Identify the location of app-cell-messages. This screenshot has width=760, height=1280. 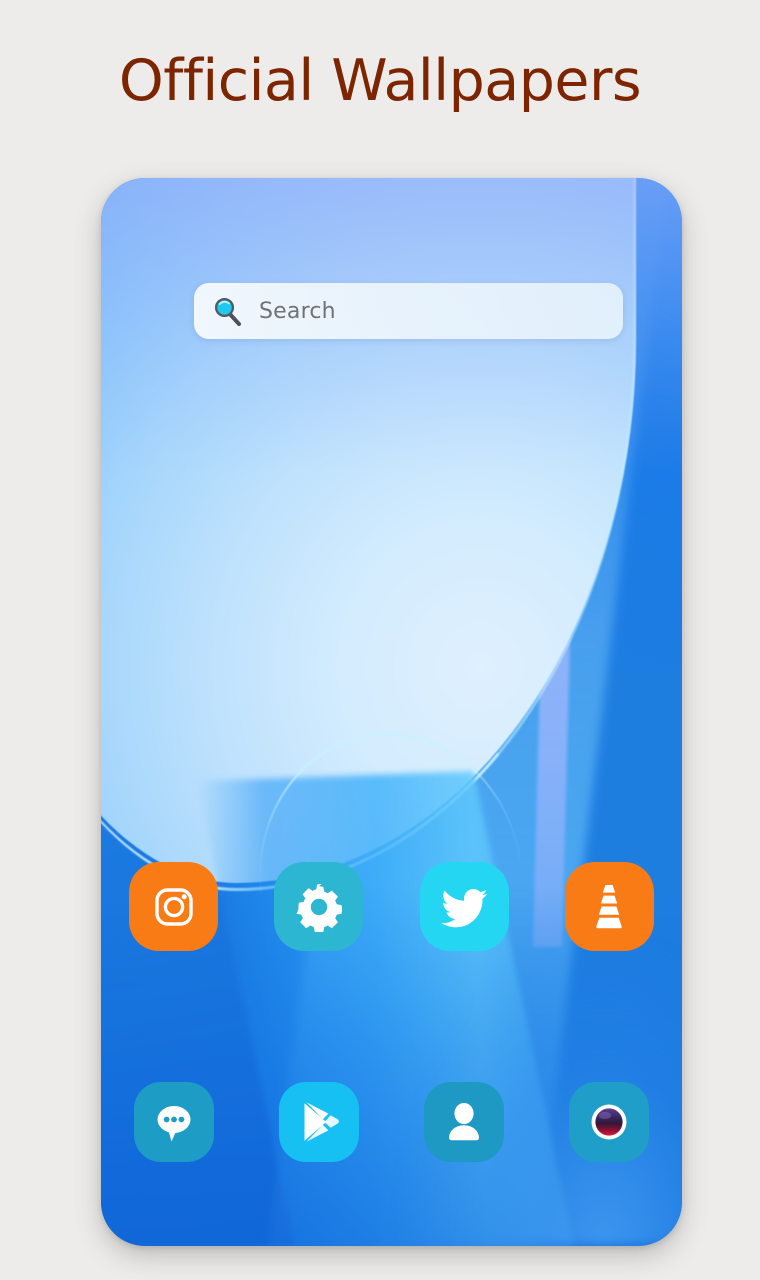
(173, 1122).